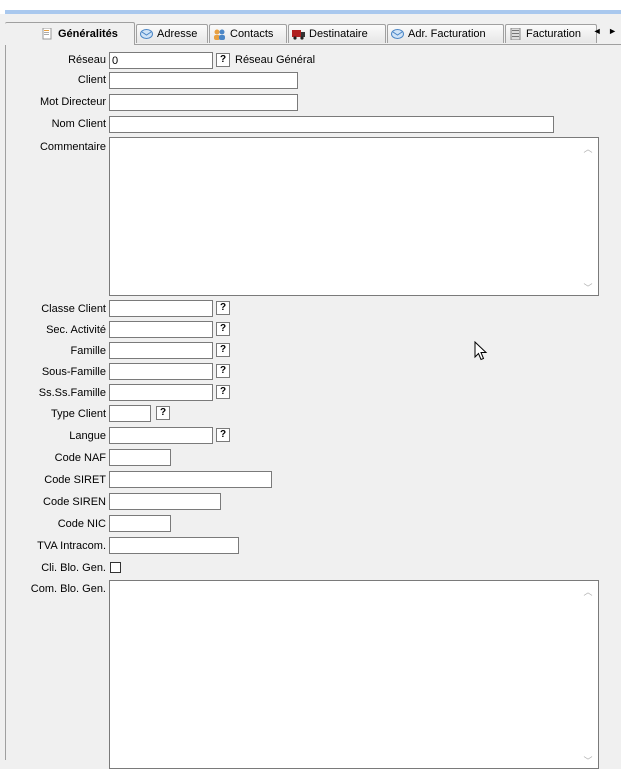  Describe the element at coordinates (161, 60) in the screenshot. I see `reseau-field` at that location.